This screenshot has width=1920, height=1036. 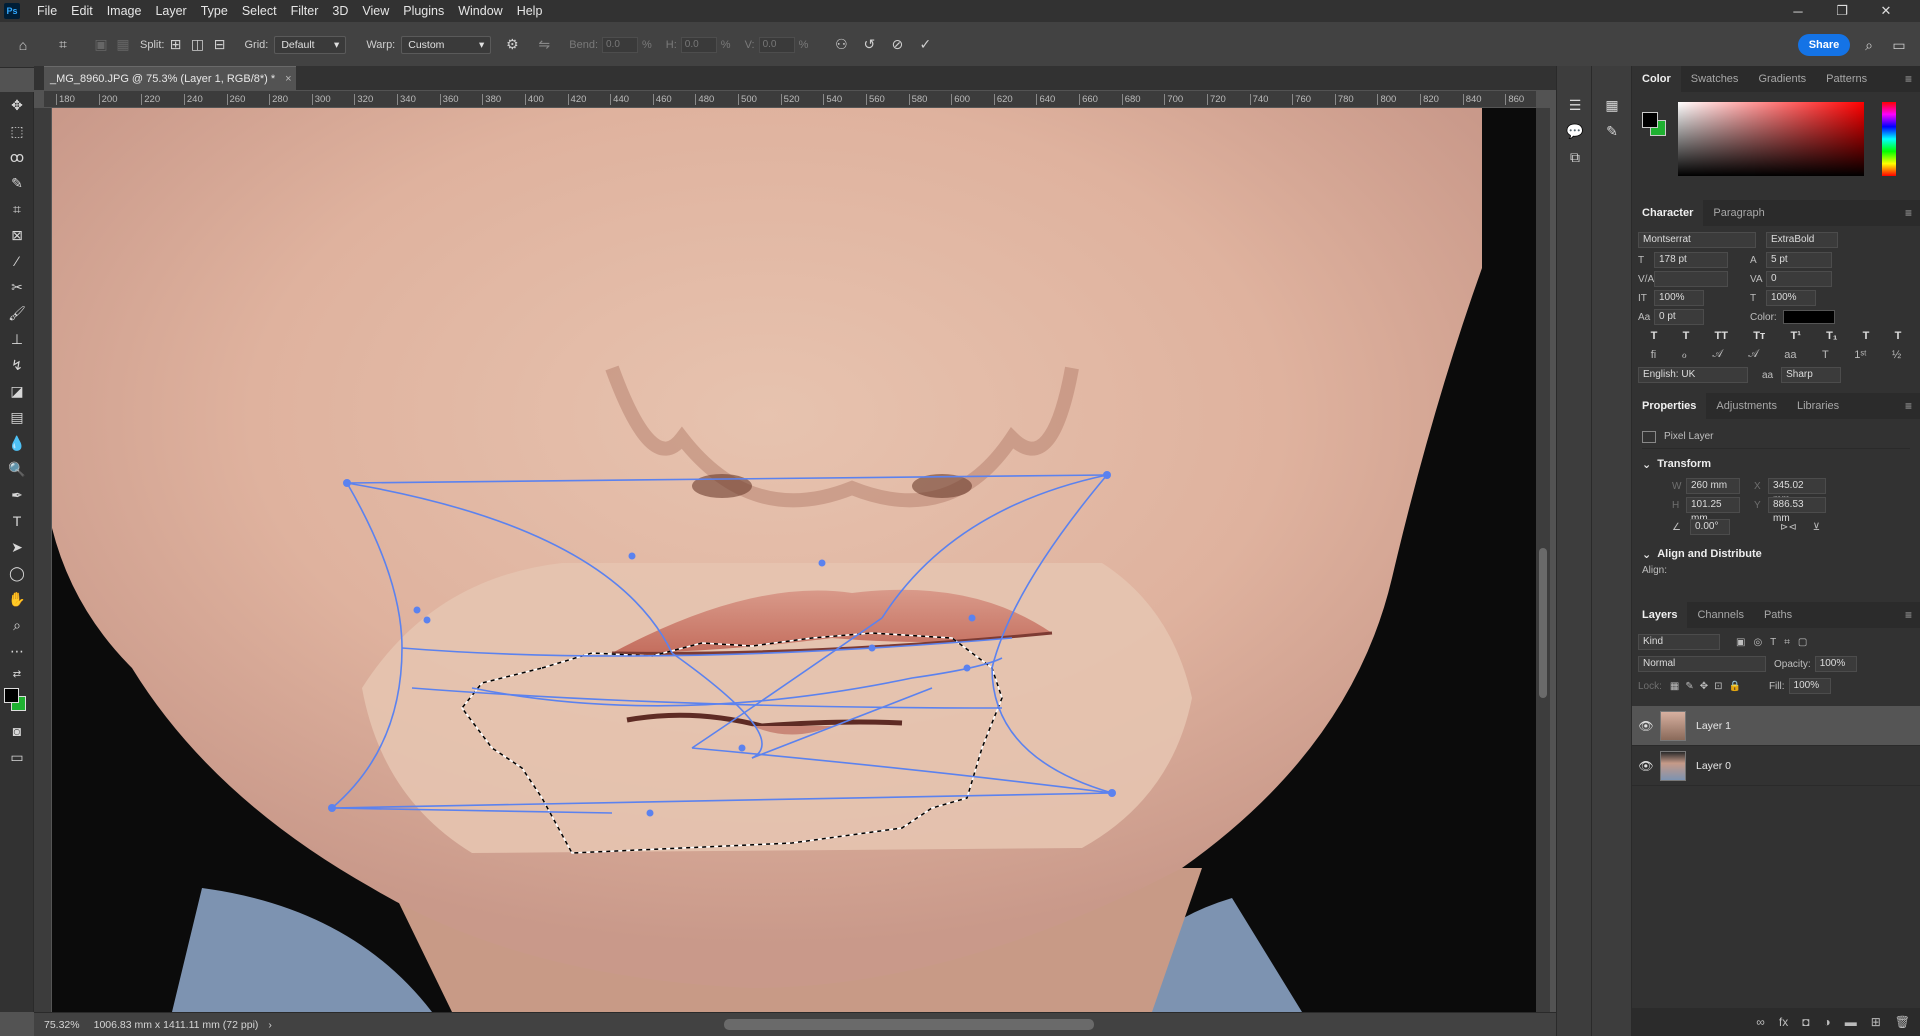 What do you see at coordinates (1738, 213) in the screenshot?
I see `tab-paragraph: Paragraph` at bounding box center [1738, 213].